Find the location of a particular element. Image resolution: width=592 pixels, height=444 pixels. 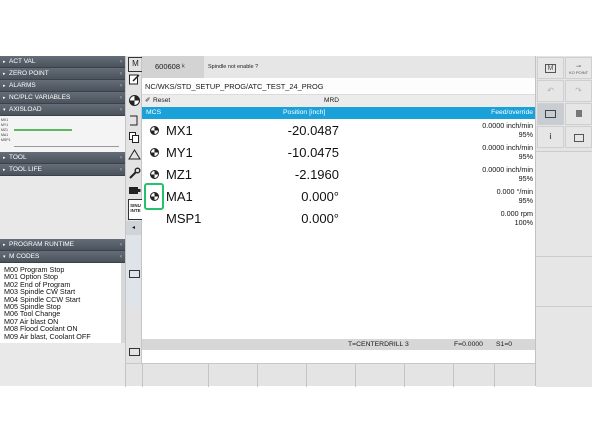

undo-button: ↶ is located at coordinates (550, 91).